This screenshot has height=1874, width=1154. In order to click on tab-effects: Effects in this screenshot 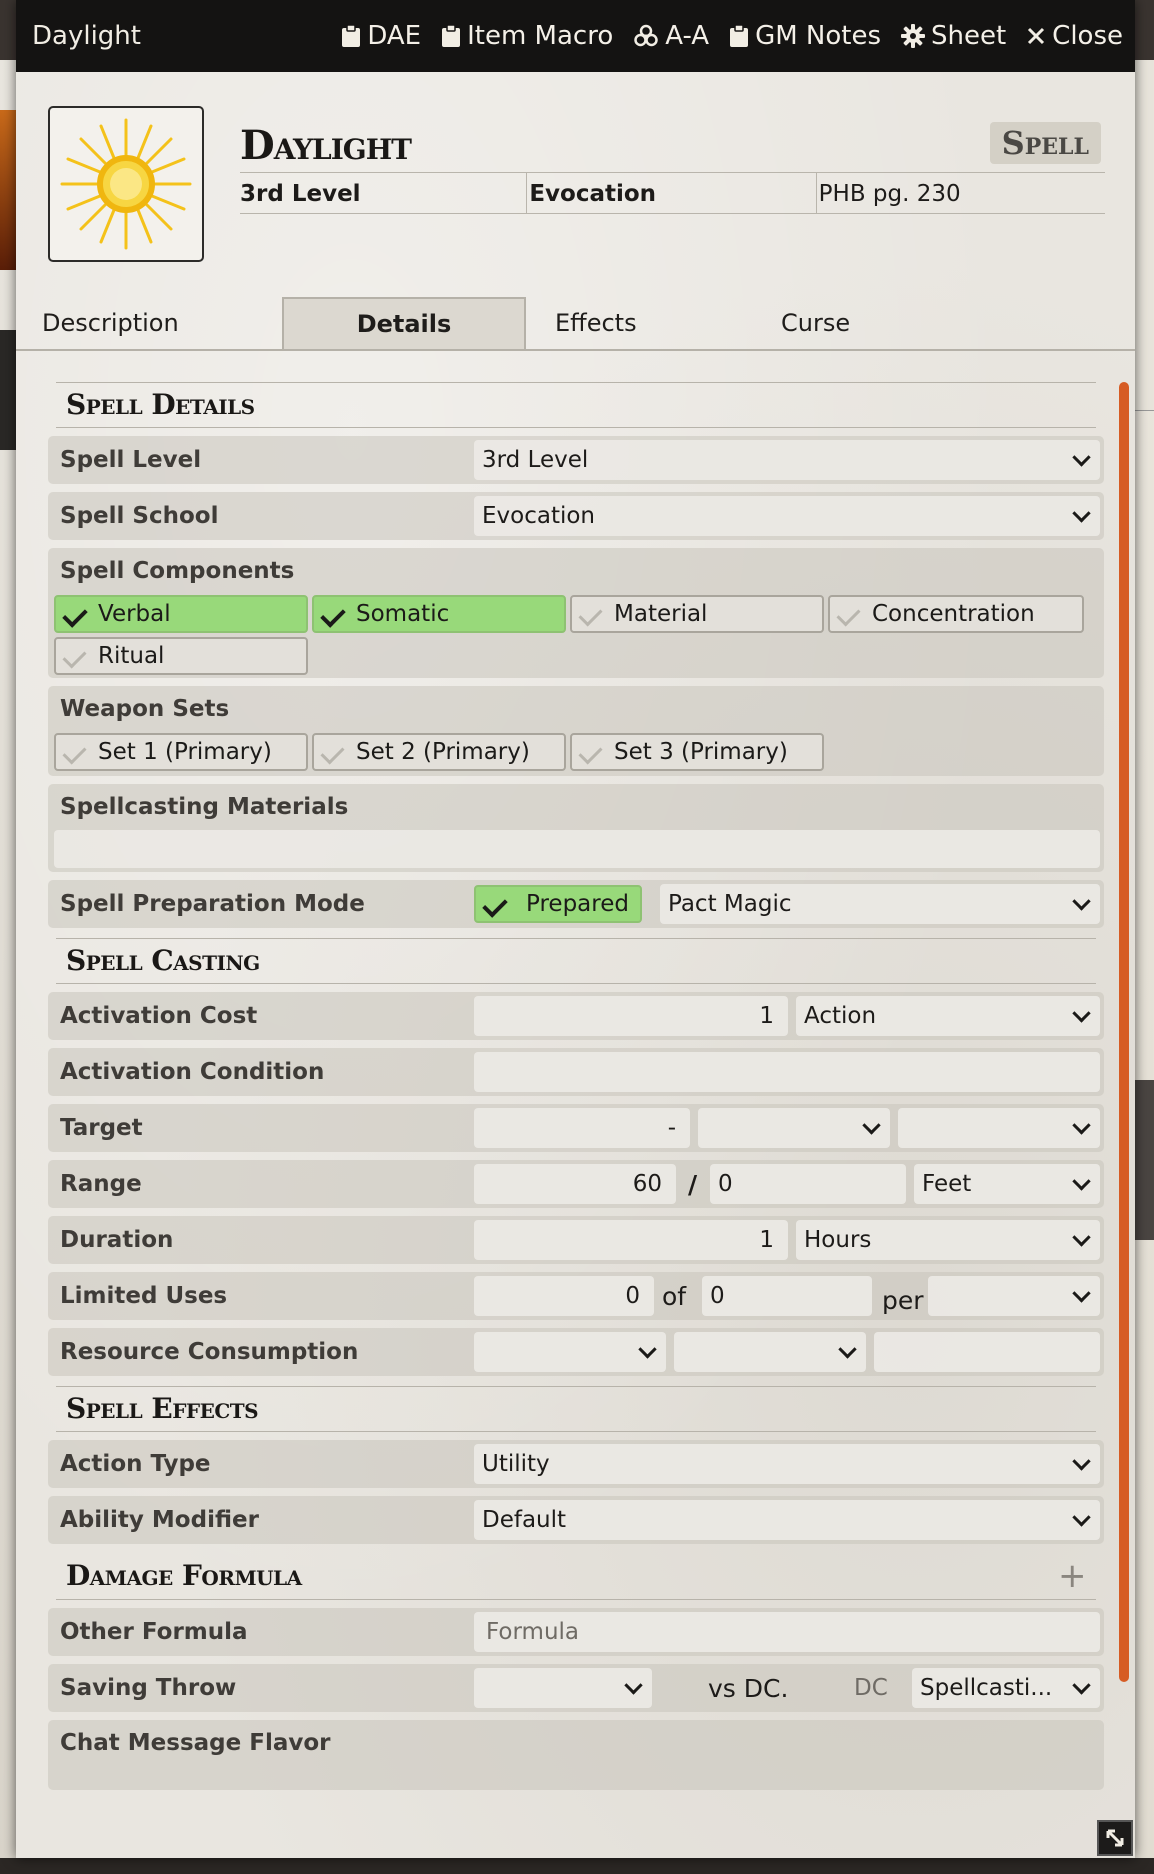, I will do `click(655, 323)`.